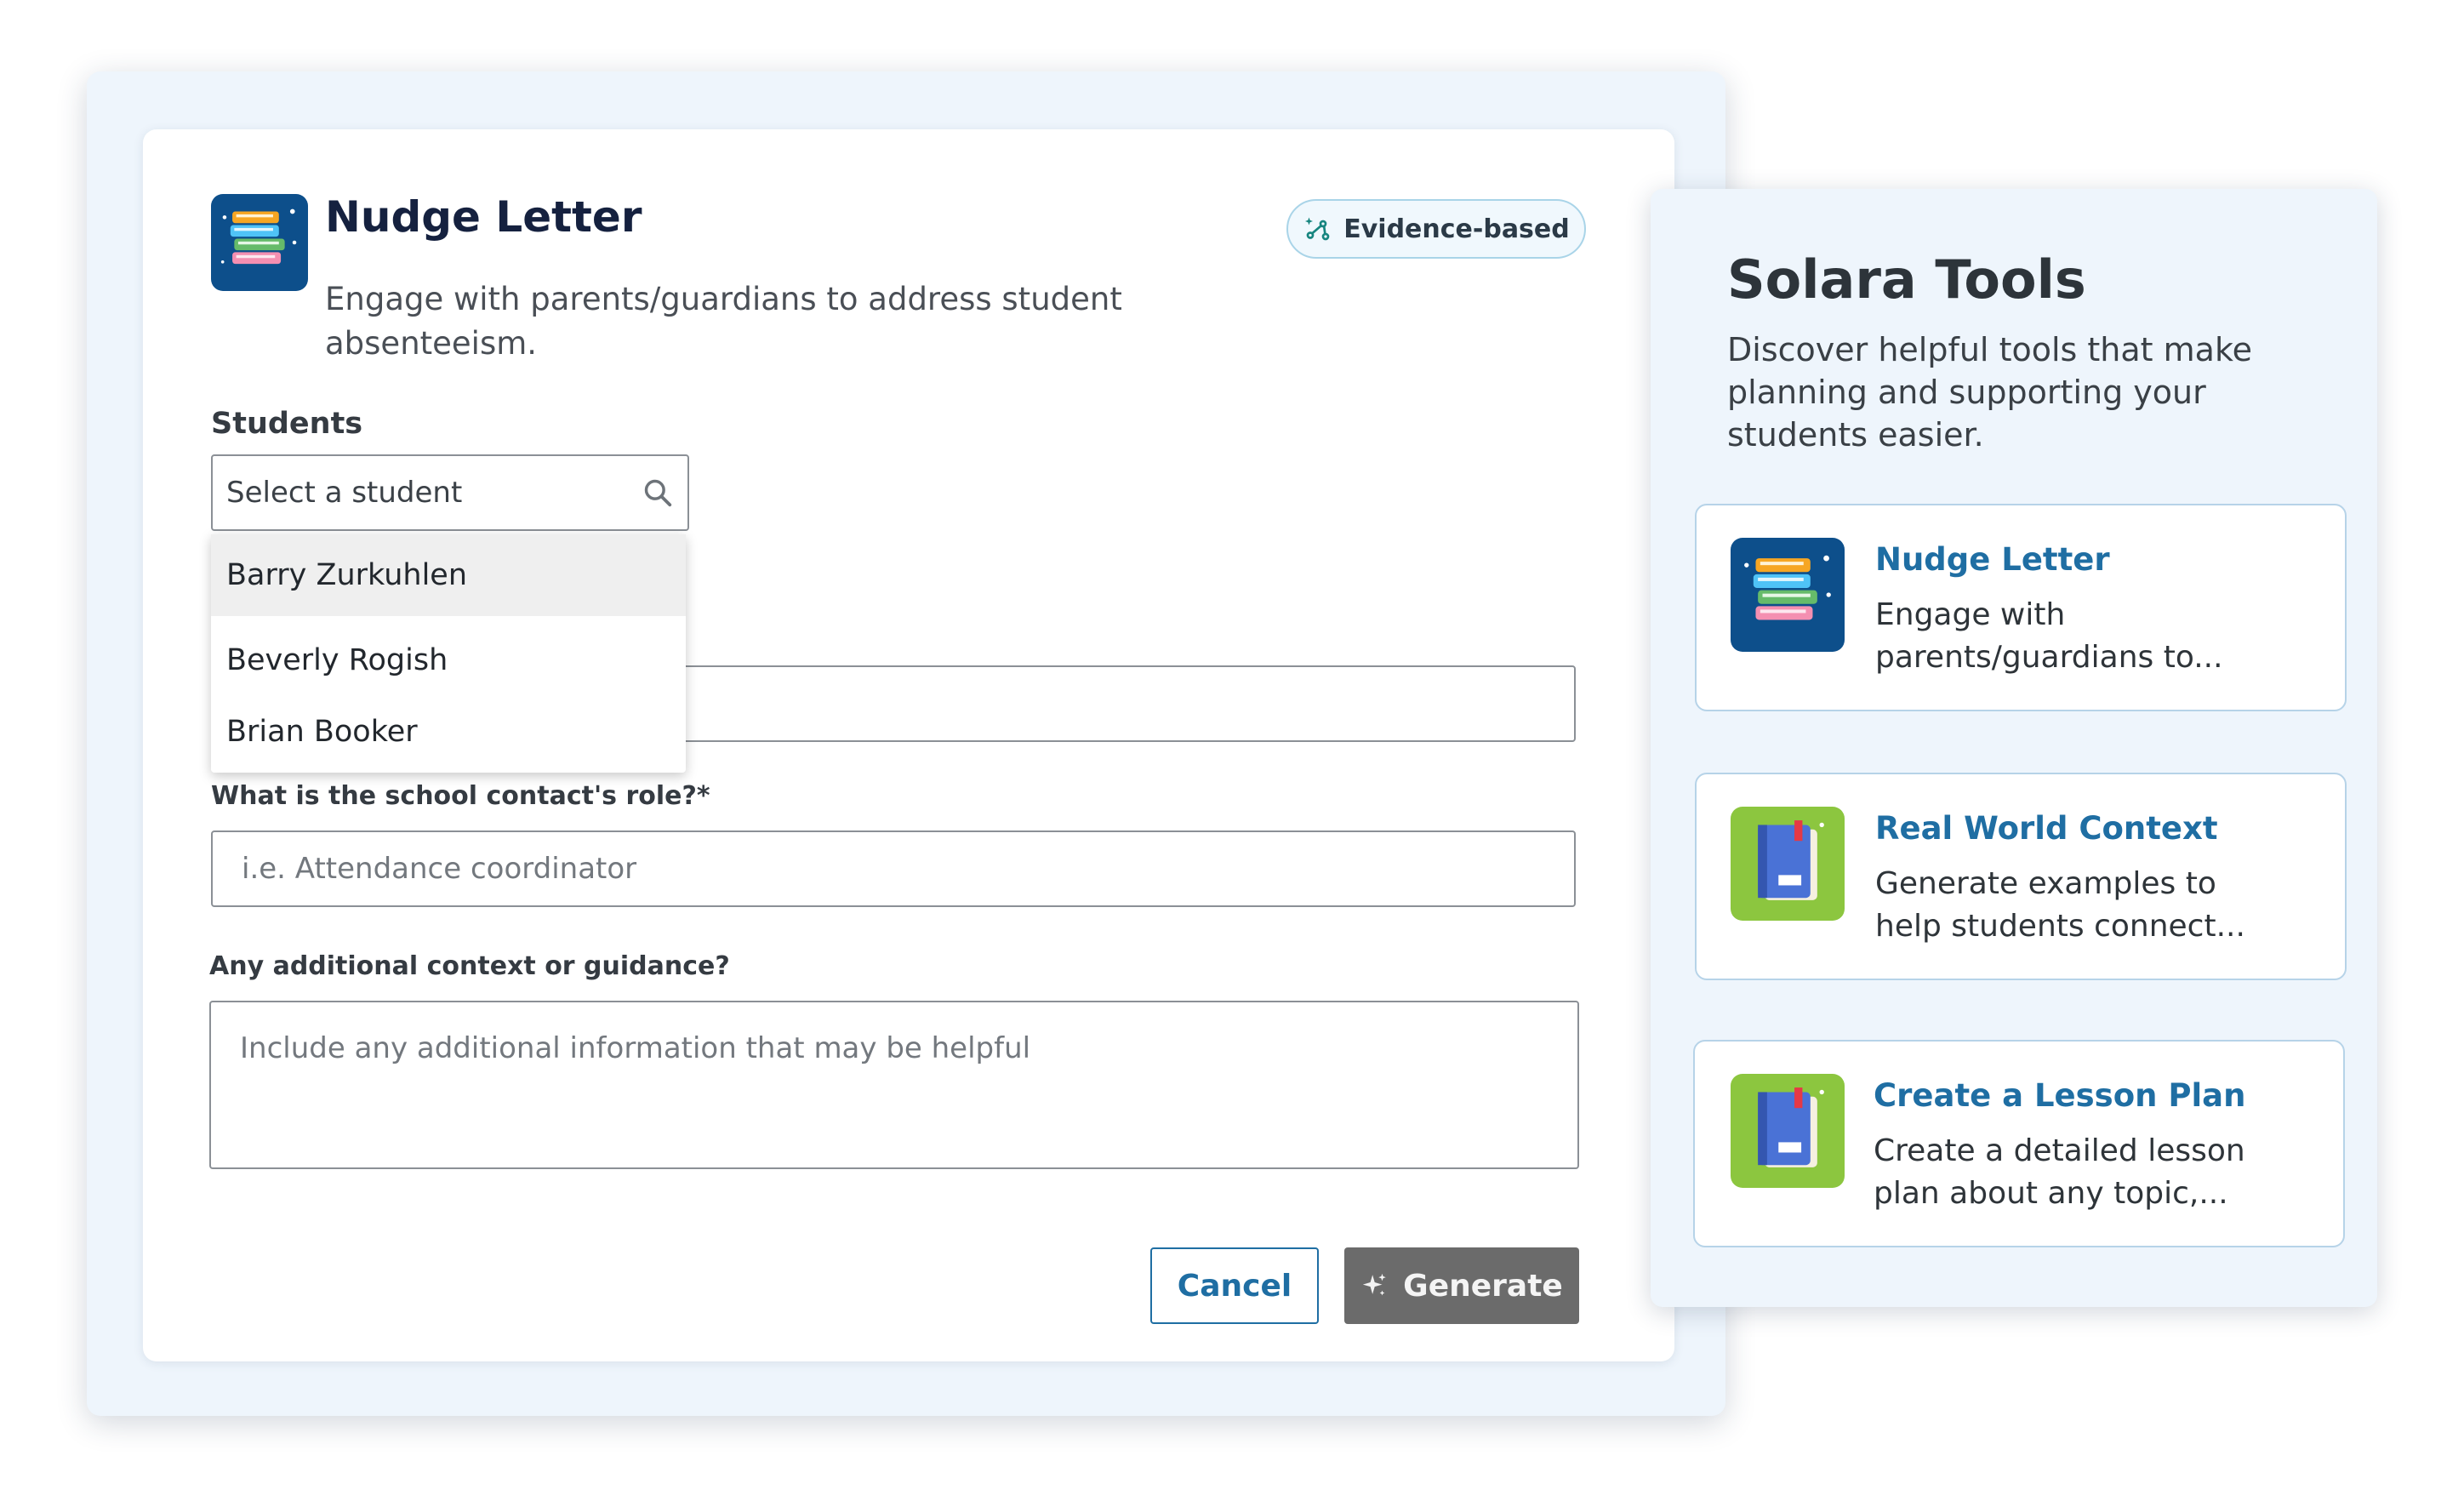 Image resolution: width=2464 pixels, height=1501 pixels. What do you see at coordinates (658, 493) in the screenshot?
I see `search-icon` at bounding box center [658, 493].